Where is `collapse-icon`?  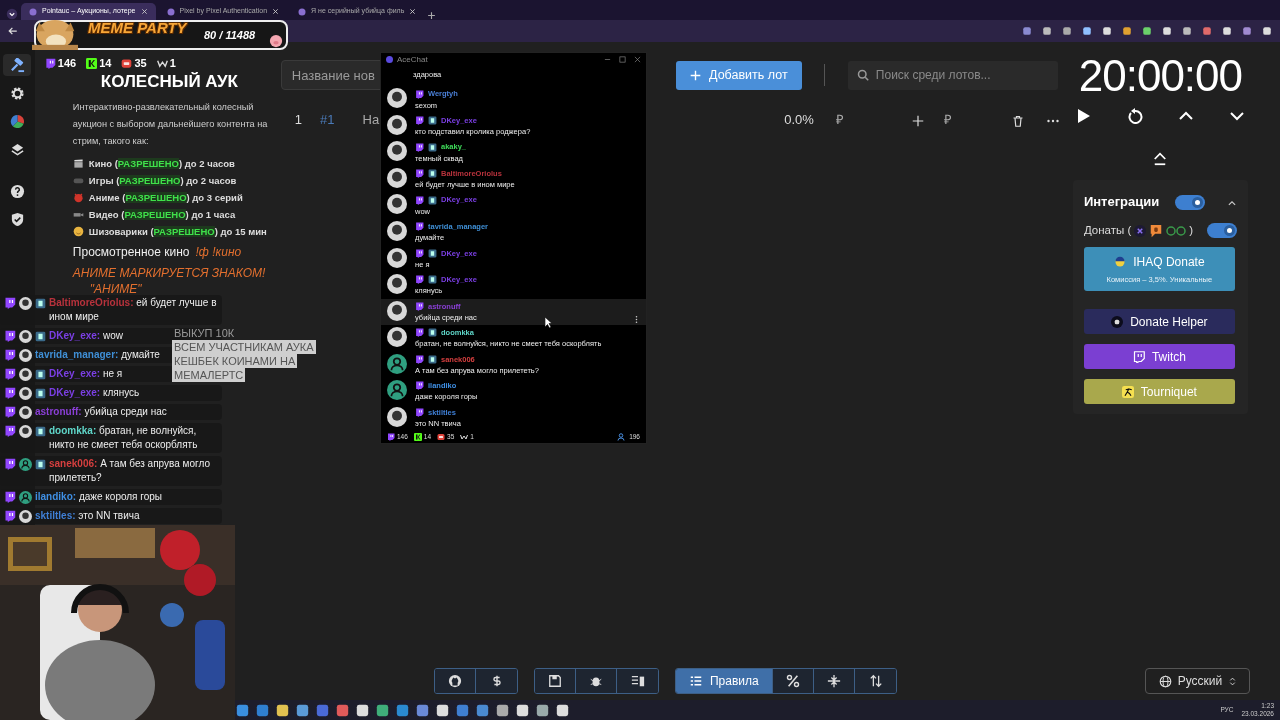
collapse-icon is located at coordinates (1160, 158).